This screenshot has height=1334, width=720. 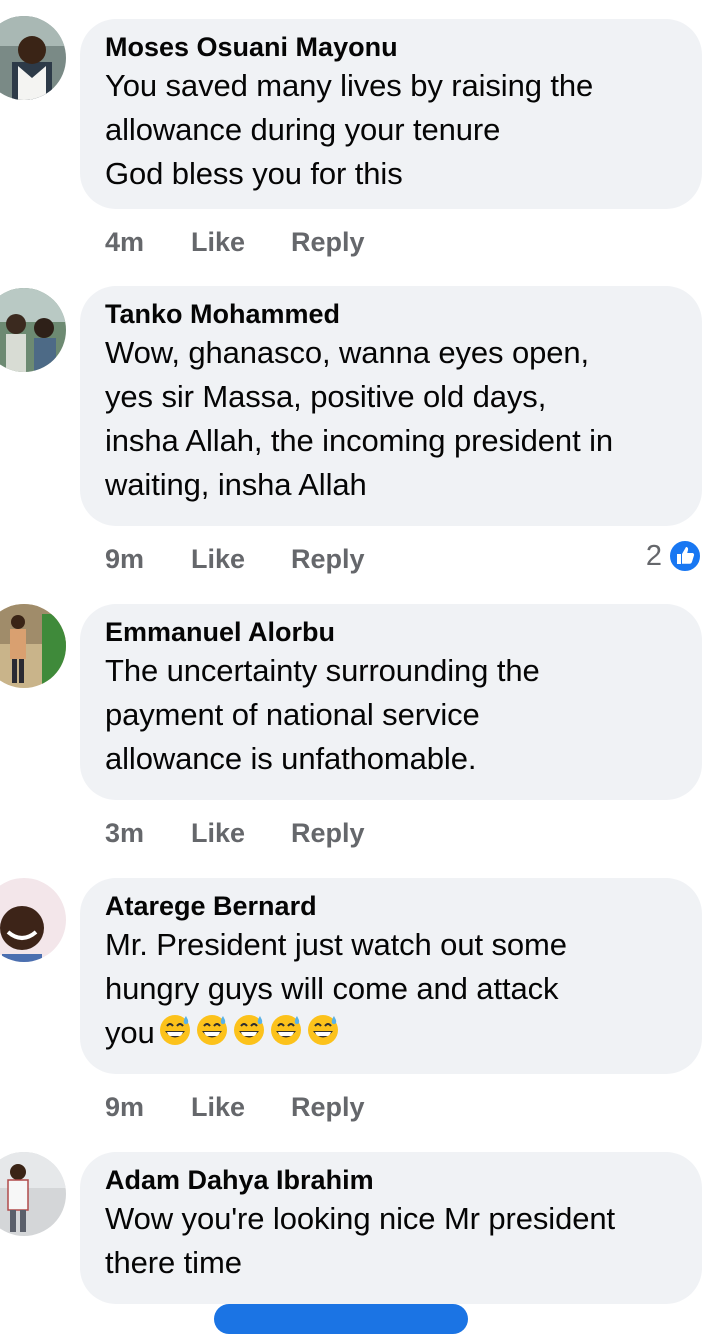 I want to click on comment-text-line: The uncertainty surrounding the, so click(x=322, y=670).